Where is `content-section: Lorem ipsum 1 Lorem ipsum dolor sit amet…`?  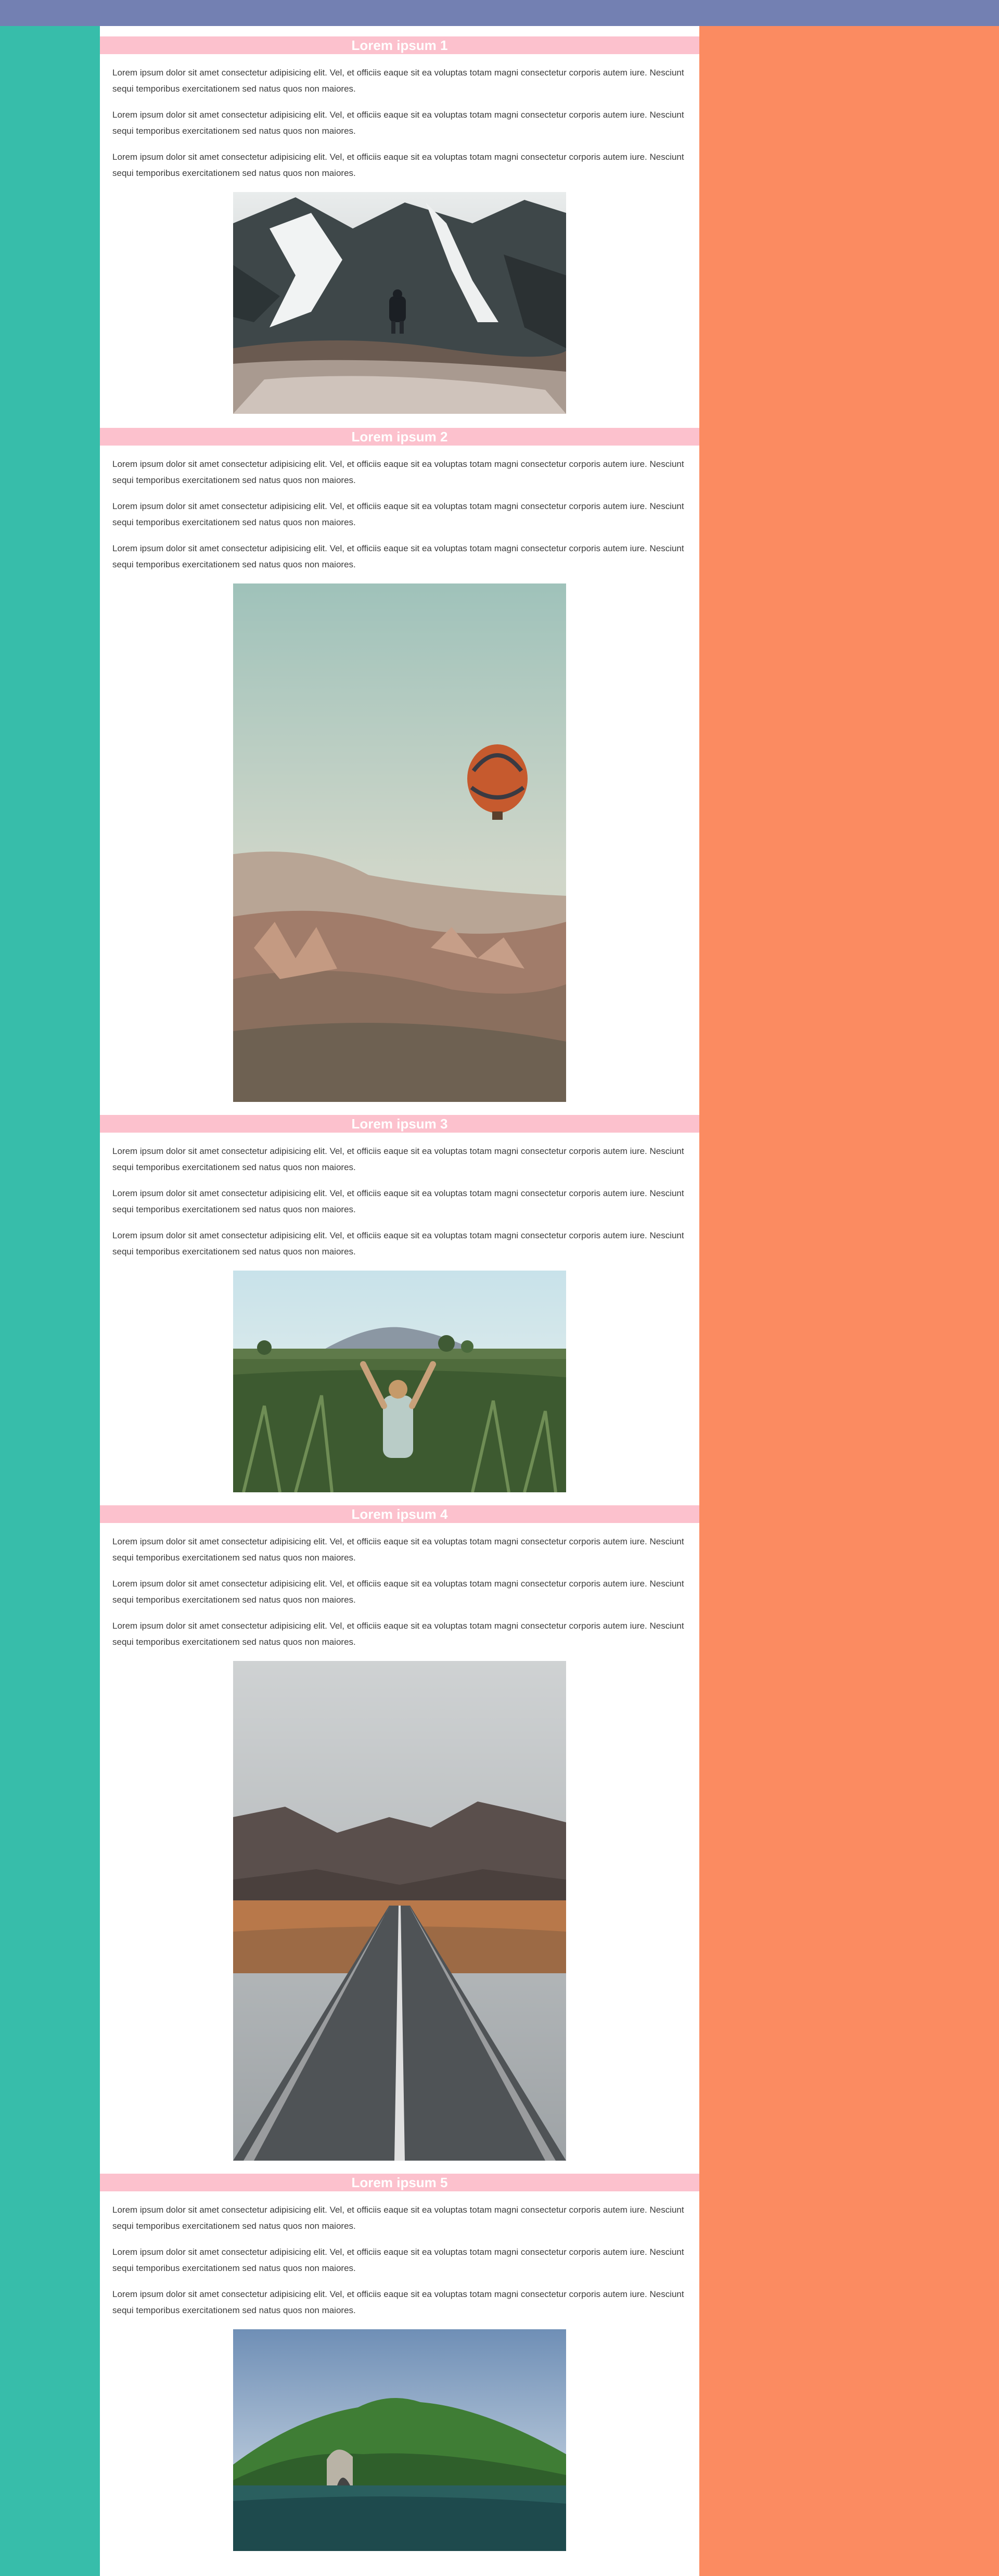
content-section: Lorem ipsum 1 Lorem ipsum dolor sit amet… is located at coordinates (399, 225).